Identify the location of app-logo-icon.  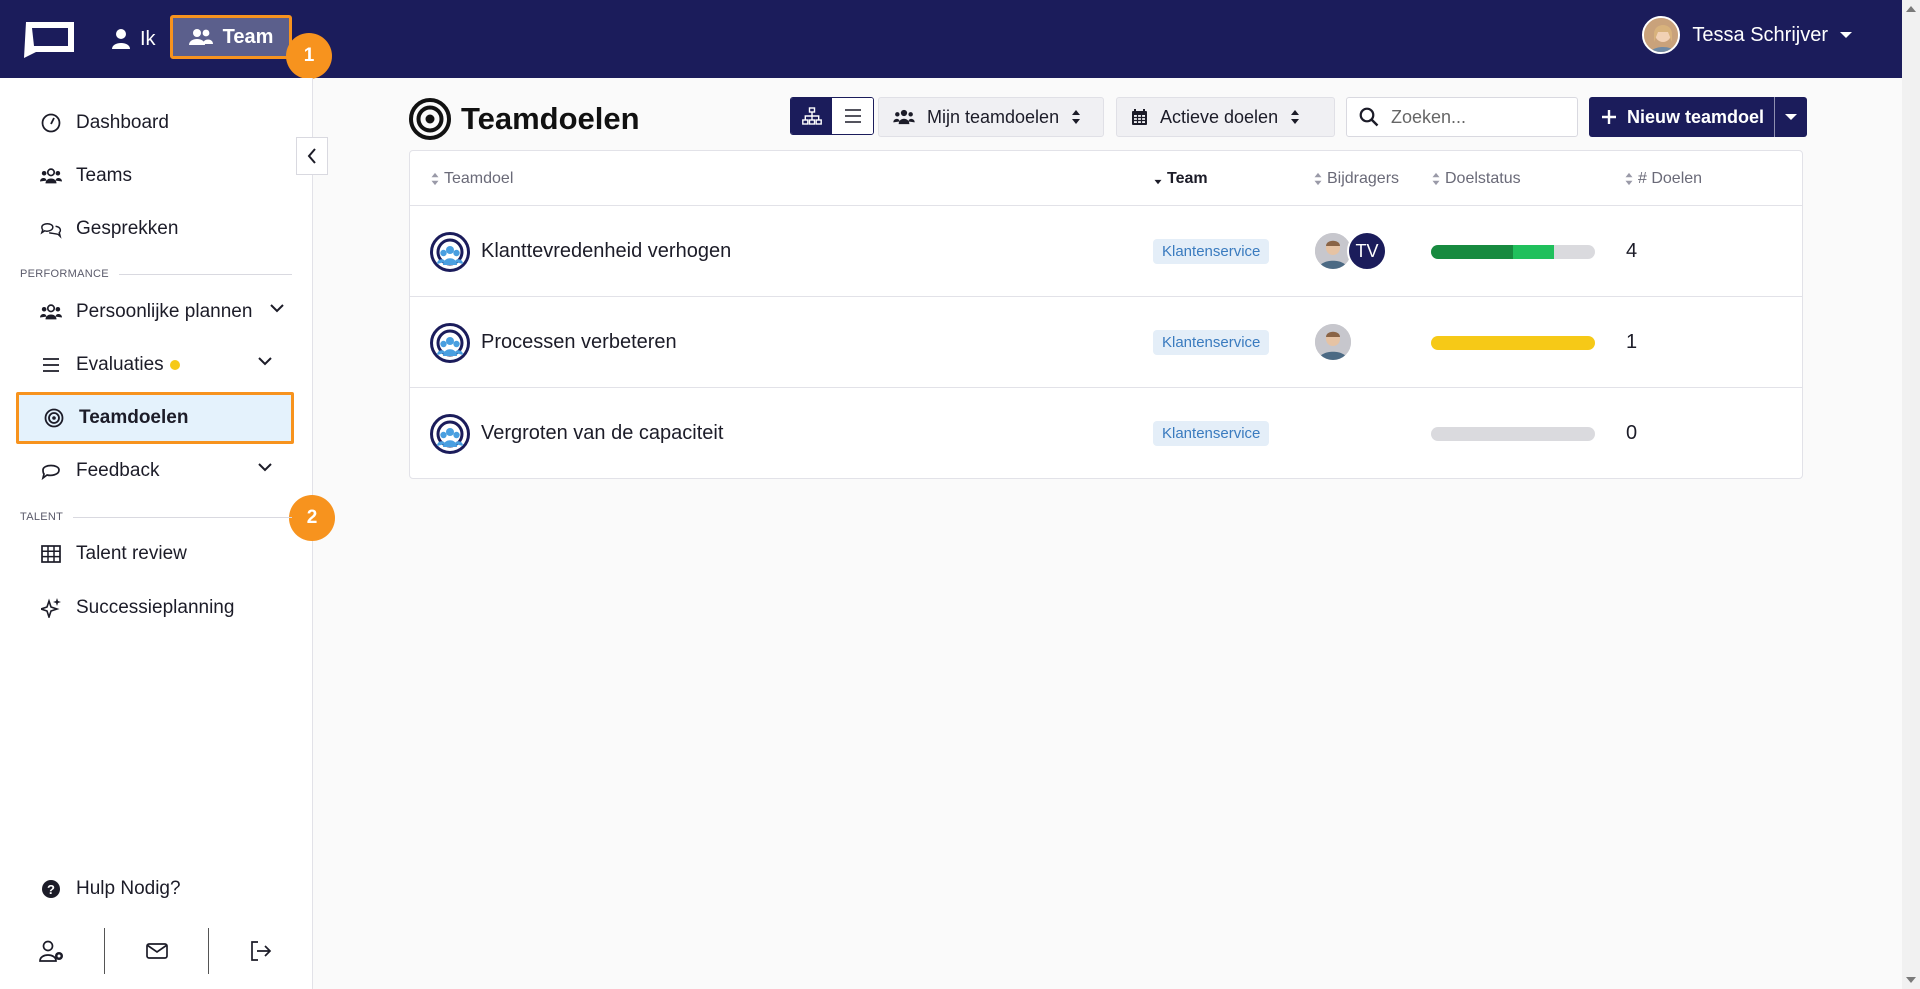
(48, 39).